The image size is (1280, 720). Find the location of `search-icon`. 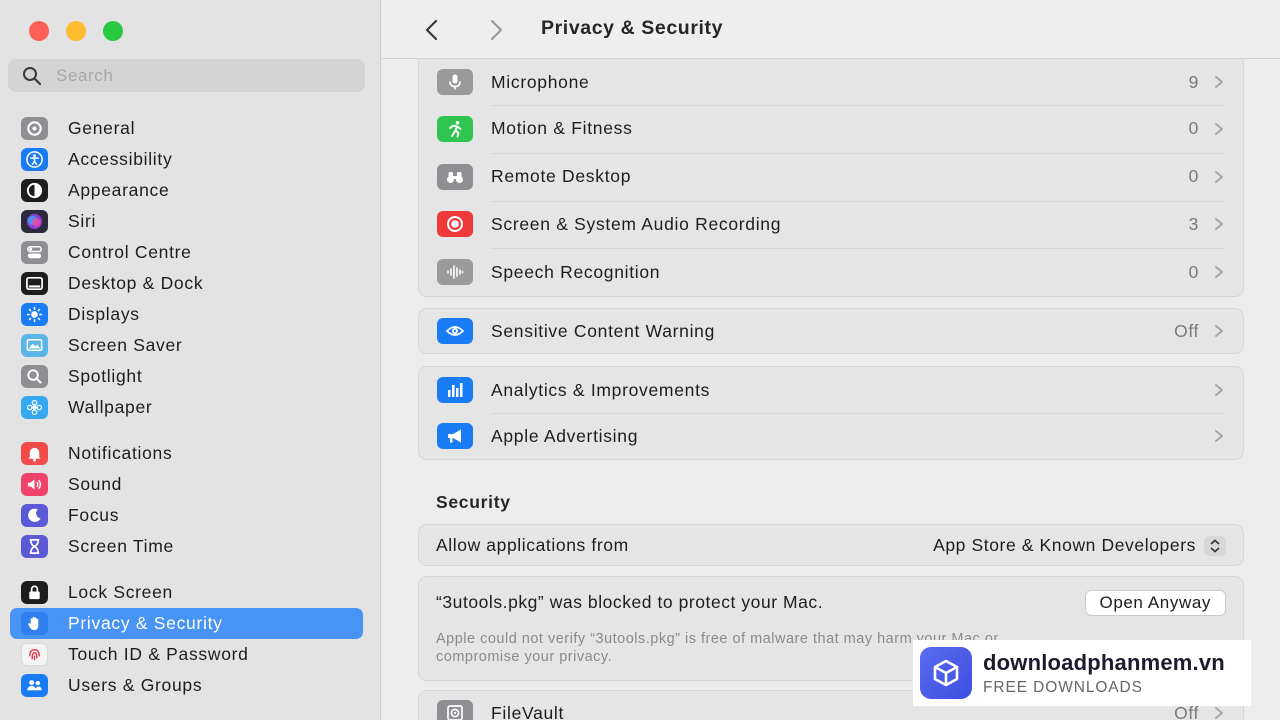

search-icon is located at coordinates (32, 75).